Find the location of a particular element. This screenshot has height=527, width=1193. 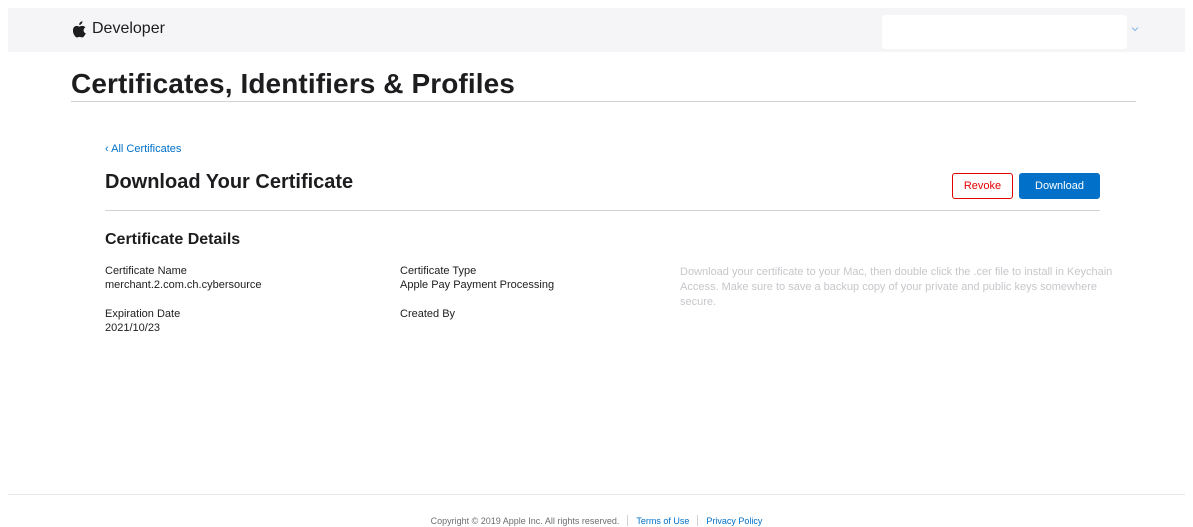

certificate-name-label: Certificate Name is located at coordinates (146, 271).